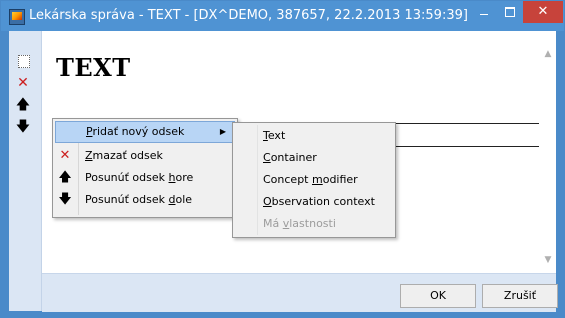  What do you see at coordinates (139, 177) in the screenshot?
I see `menu-item-label: Posunúť odsek hore` at bounding box center [139, 177].